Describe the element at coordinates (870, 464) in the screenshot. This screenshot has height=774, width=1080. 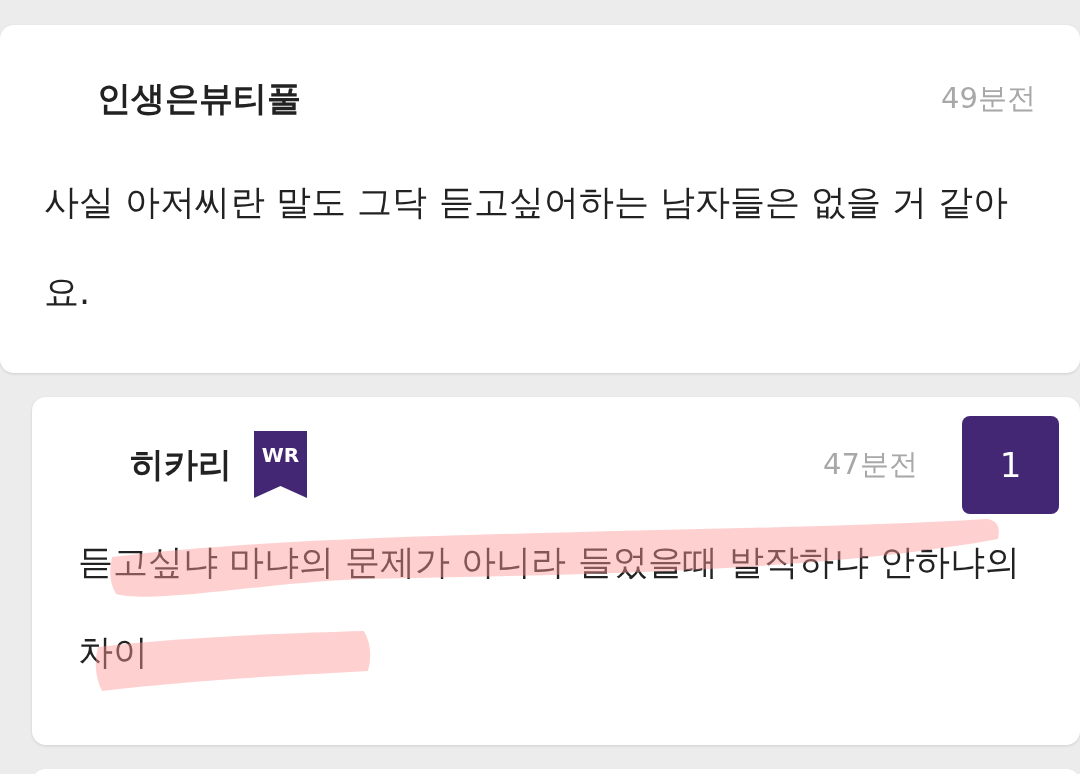
I see `comment-time: 47분전` at that location.